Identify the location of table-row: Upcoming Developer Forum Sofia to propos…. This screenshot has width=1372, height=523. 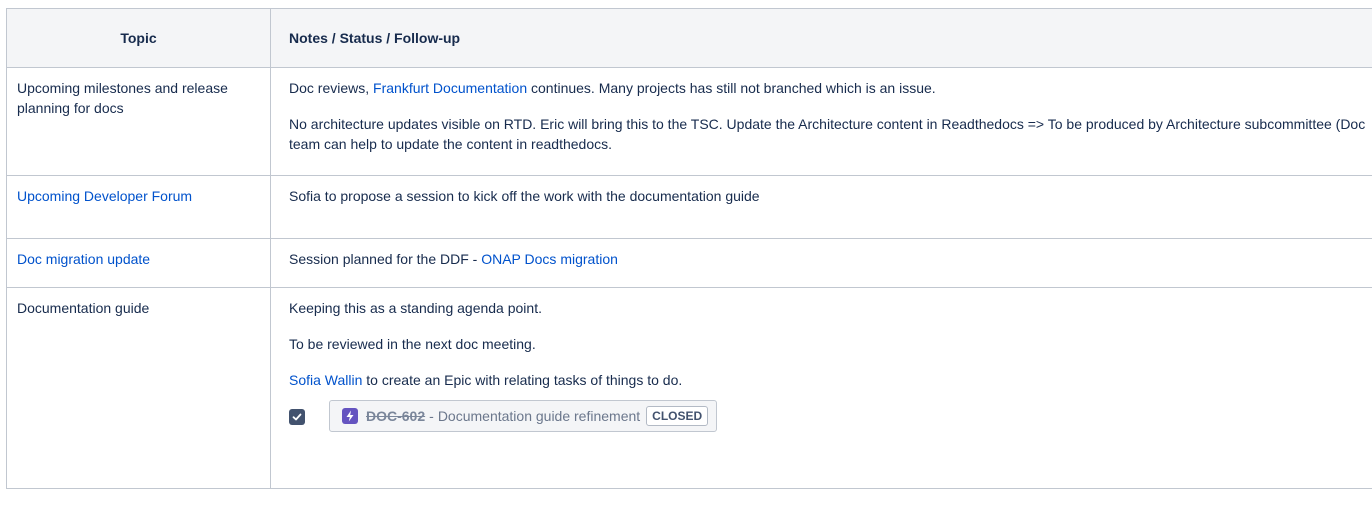
(689, 207).